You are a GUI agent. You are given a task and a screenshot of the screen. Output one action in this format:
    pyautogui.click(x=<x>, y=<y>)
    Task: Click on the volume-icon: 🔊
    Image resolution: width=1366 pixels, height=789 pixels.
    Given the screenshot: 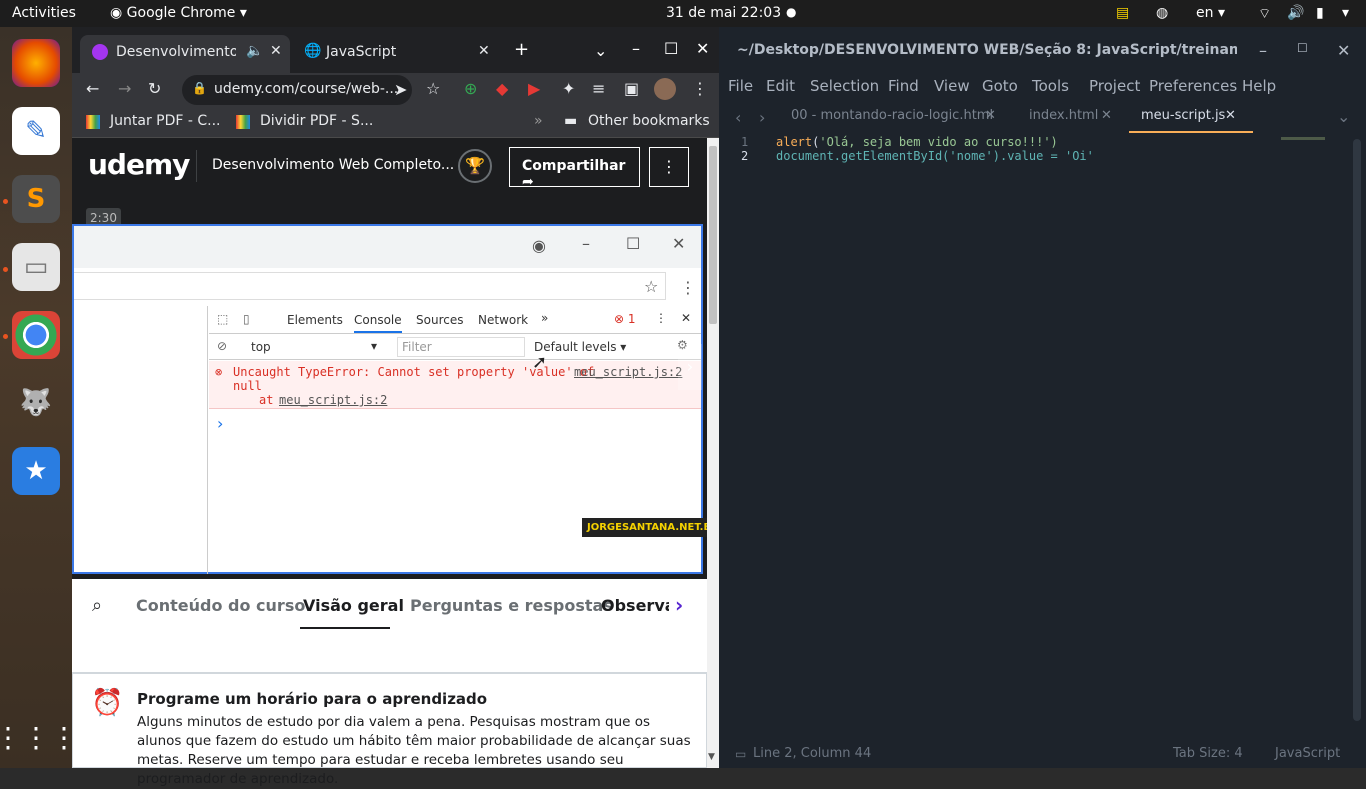 What is the action you would take?
    pyautogui.click(x=1295, y=13)
    